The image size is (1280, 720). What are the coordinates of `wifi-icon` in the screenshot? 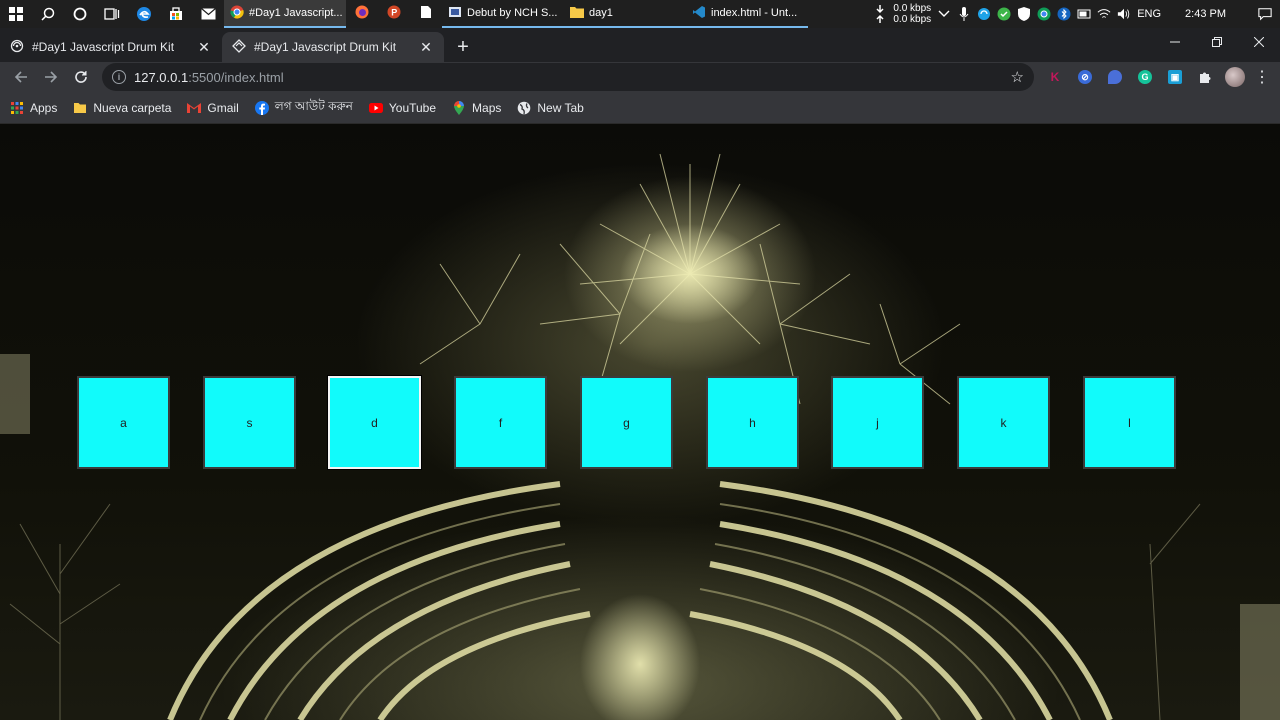 It's located at (1104, 14).